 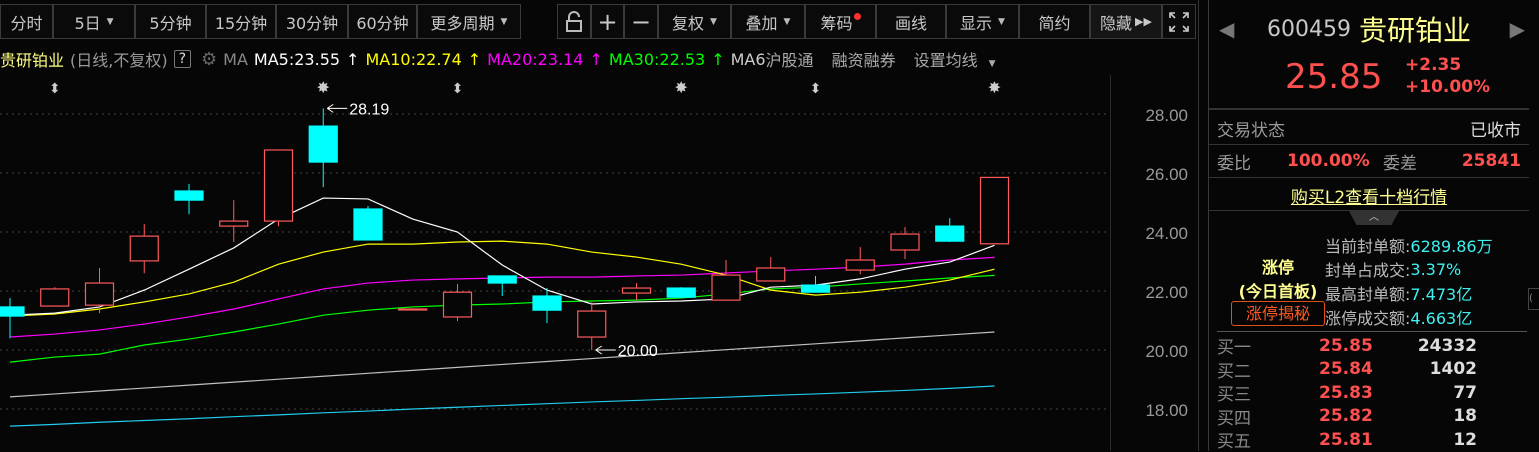 I want to click on hsgt-link: 沪股通, so click(x=790, y=59).